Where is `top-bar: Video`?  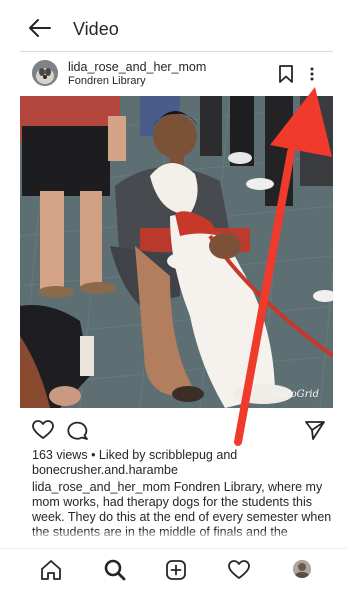
top-bar: Video is located at coordinates (173, 28).